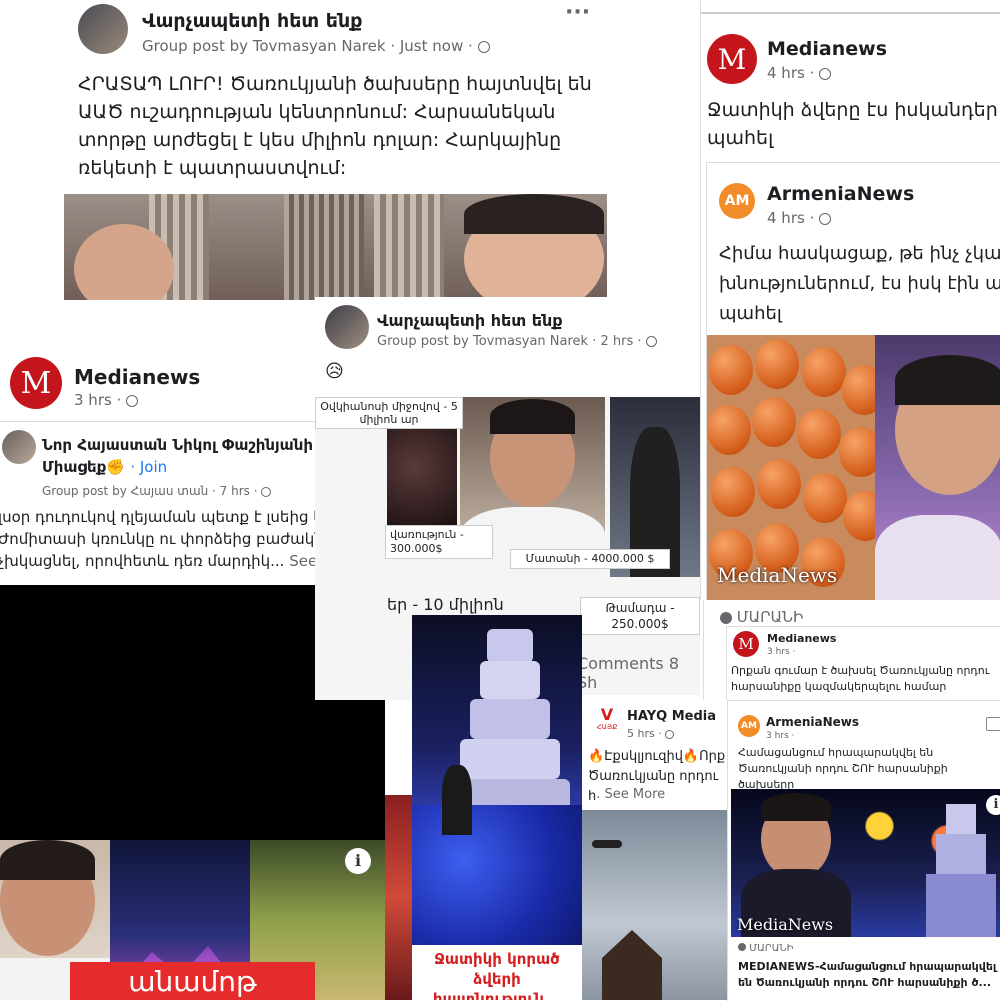 This screenshot has height=1001, width=1000. I want to click on price-label-ocean: Օվկիանոսի միջովով - 5 միլիոն ար, so click(389, 413).